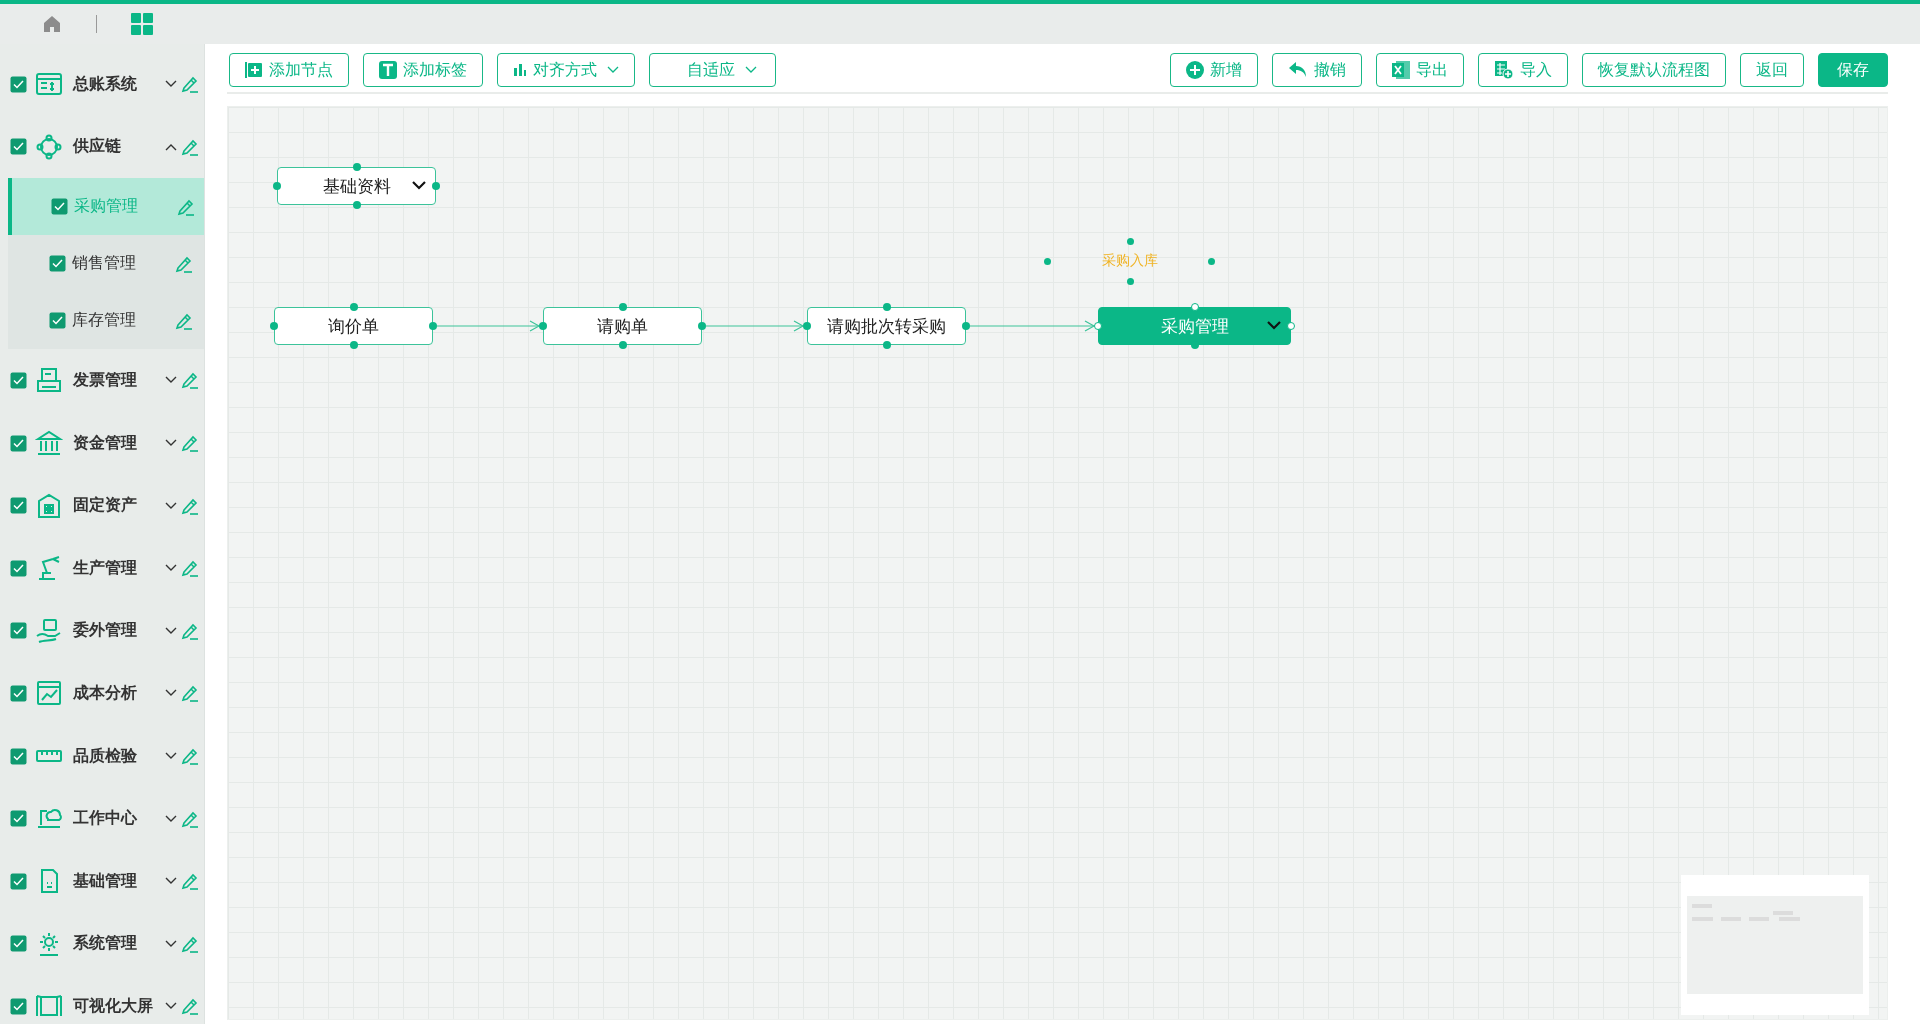 The height and width of the screenshot is (1024, 1920). What do you see at coordinates (353, 326) in the screenshot?
I see `flow-node: 询价单` at bounding box center [353, 326].